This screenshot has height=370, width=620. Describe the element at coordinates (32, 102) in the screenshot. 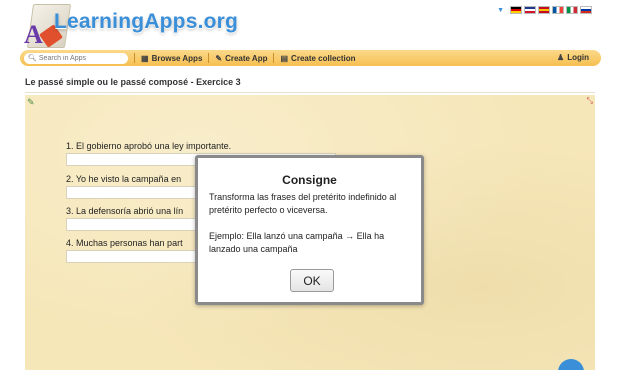

I see `edit-icon: ✎` at that location.